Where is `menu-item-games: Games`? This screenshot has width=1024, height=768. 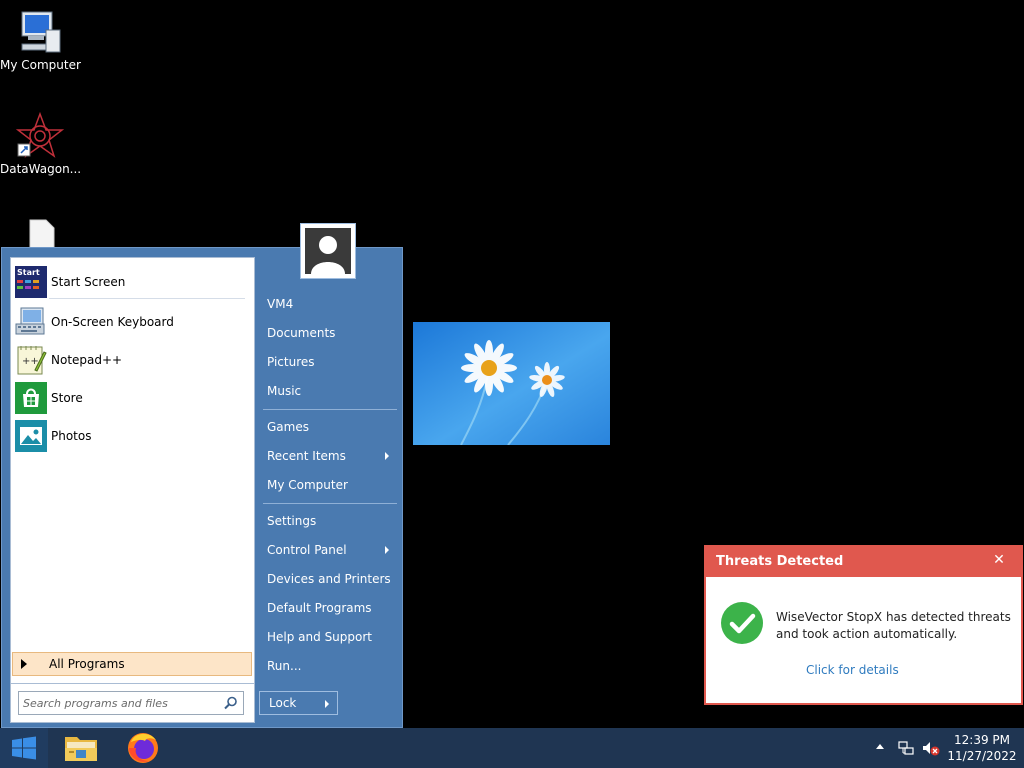
menu-item-games: Games is located at coordinates (329, 427).